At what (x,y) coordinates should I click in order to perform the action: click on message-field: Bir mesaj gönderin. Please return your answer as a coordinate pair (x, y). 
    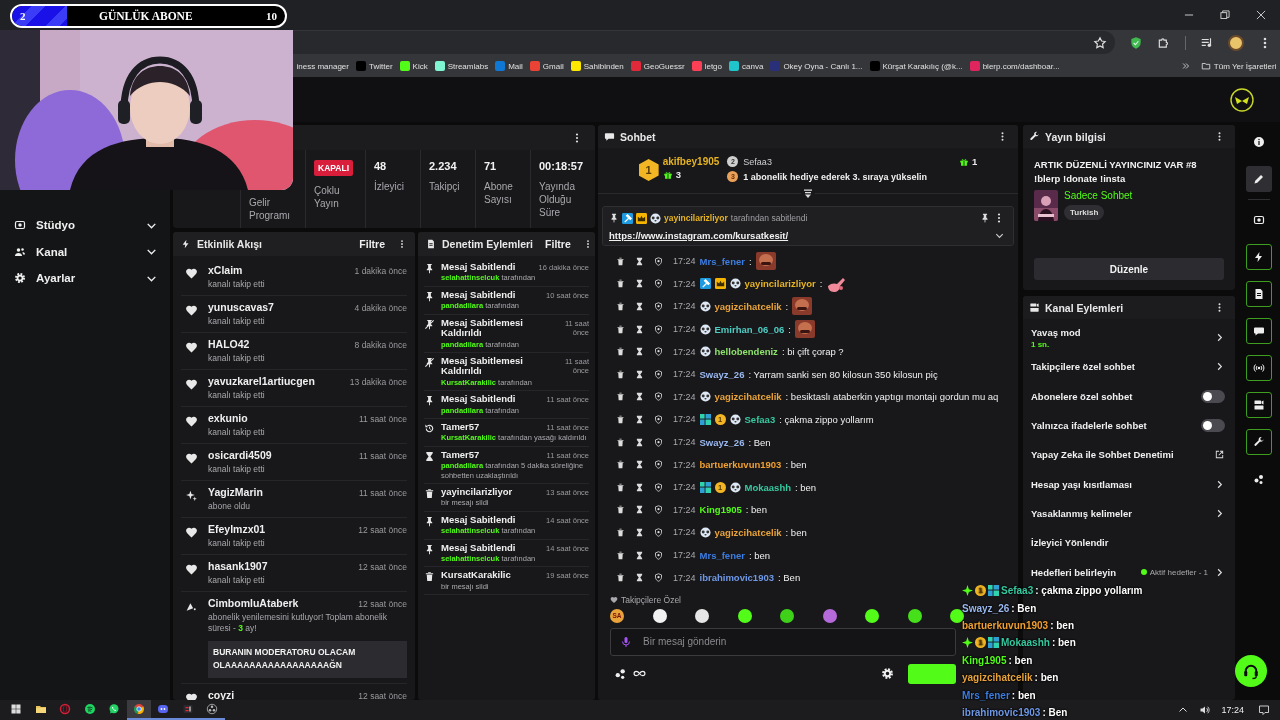
    Looking at the image, I should click on (783, 641).